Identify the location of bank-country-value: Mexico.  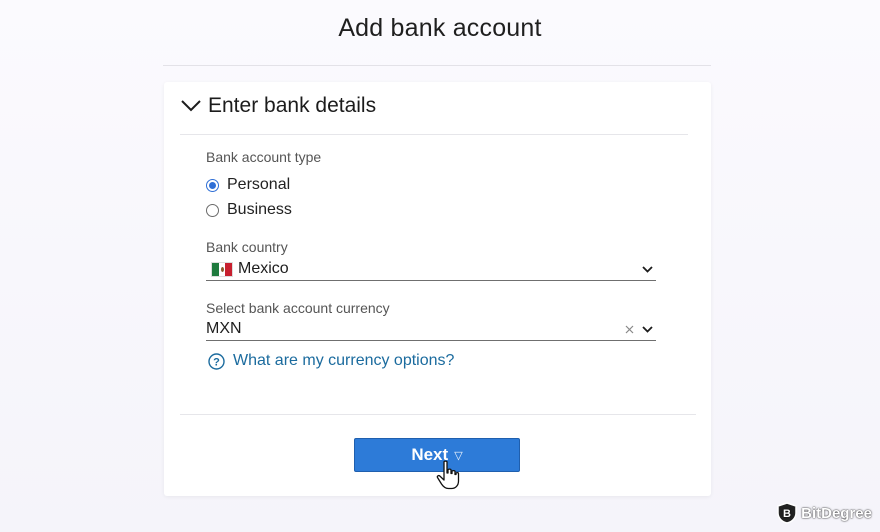
(263, 268).